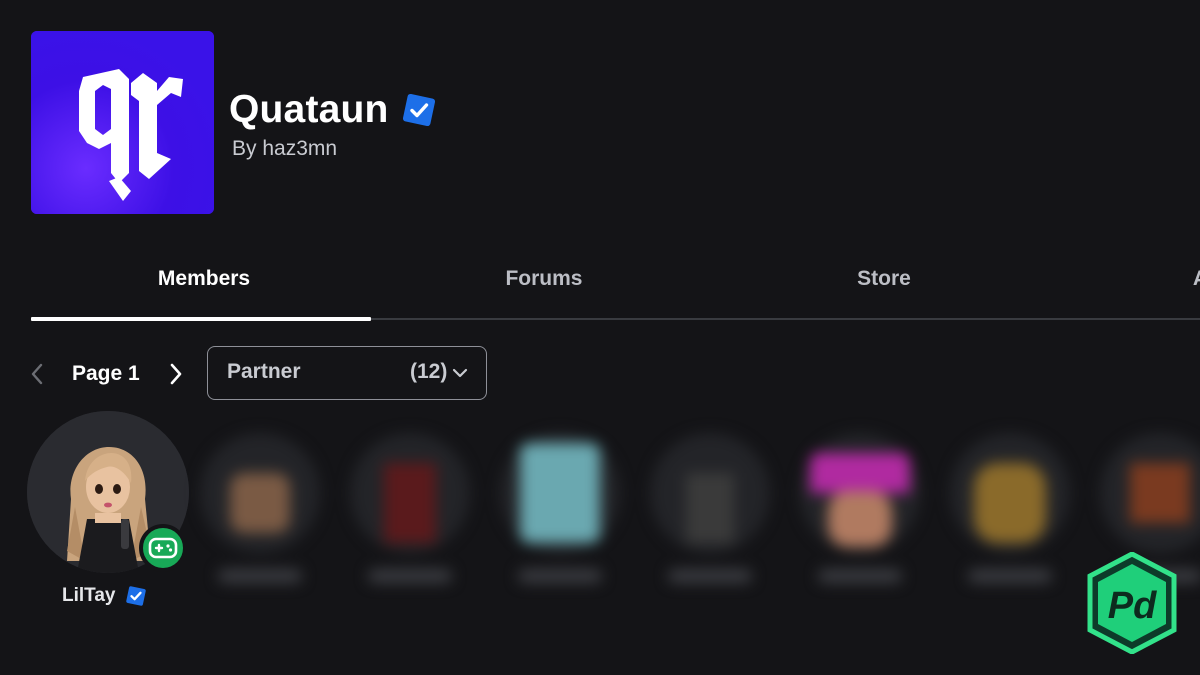 The image size is (1200, 675). What do you see at coordinates (347, 373) in the screenshot?
I see `role-filter-dropdown: Partner (12)` at bounding box center [347, 373].